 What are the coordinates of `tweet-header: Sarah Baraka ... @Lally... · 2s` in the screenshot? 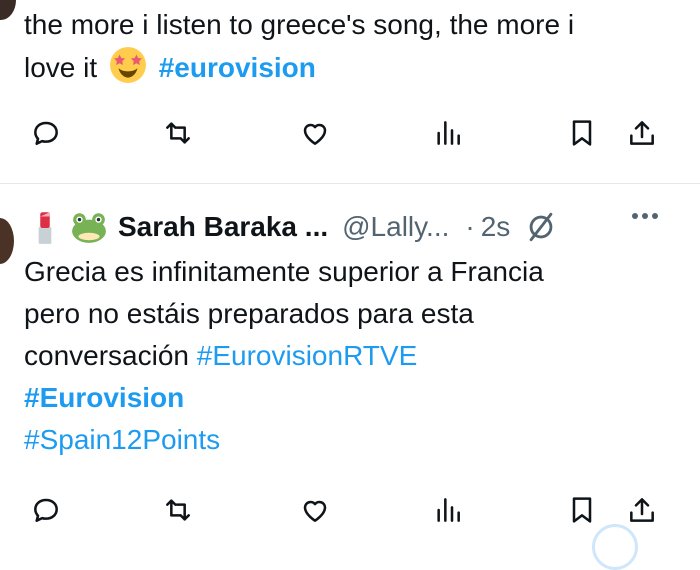 It's located at (363, 227).